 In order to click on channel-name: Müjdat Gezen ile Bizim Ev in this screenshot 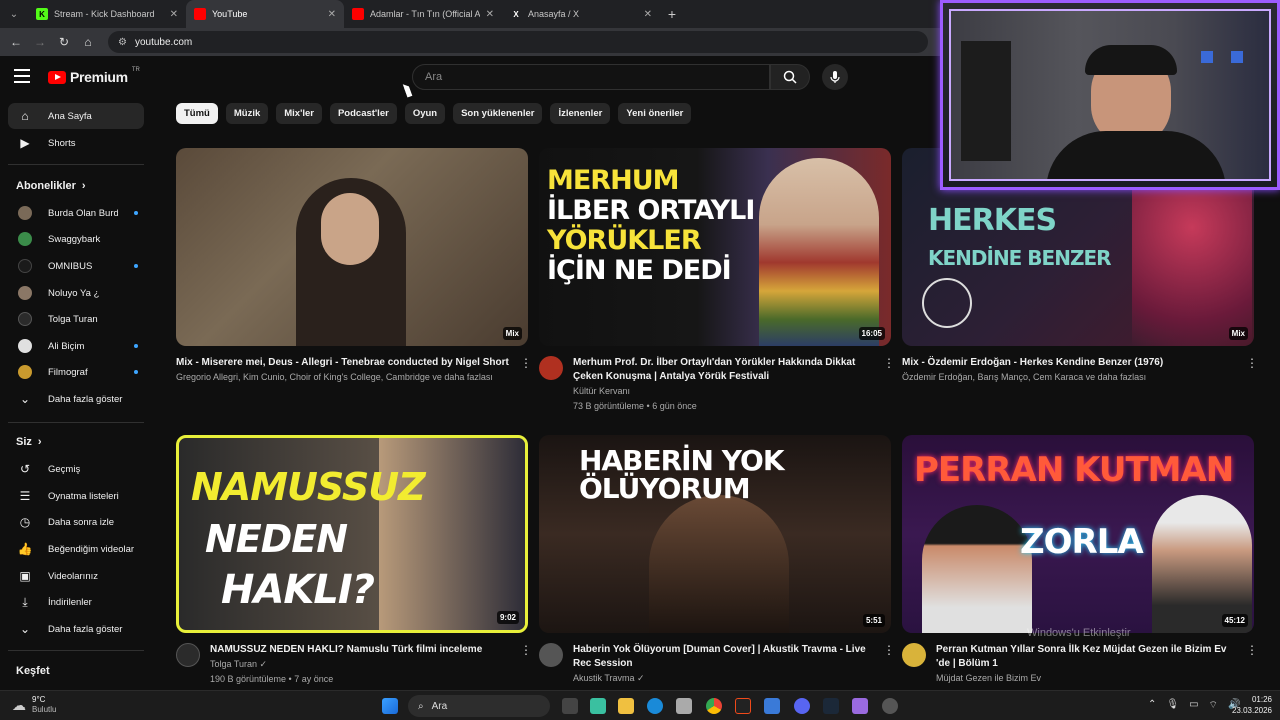, I will do `click(1088, 678)`.